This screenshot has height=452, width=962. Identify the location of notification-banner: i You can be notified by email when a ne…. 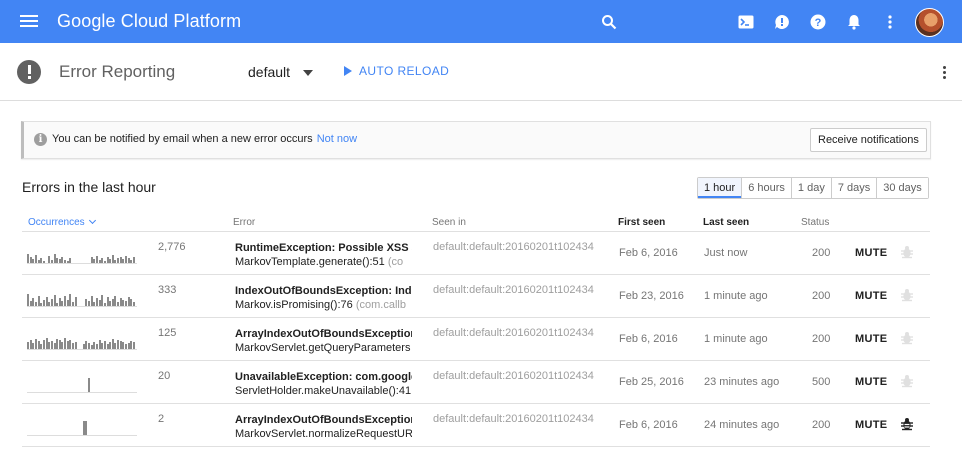
(476, 140).